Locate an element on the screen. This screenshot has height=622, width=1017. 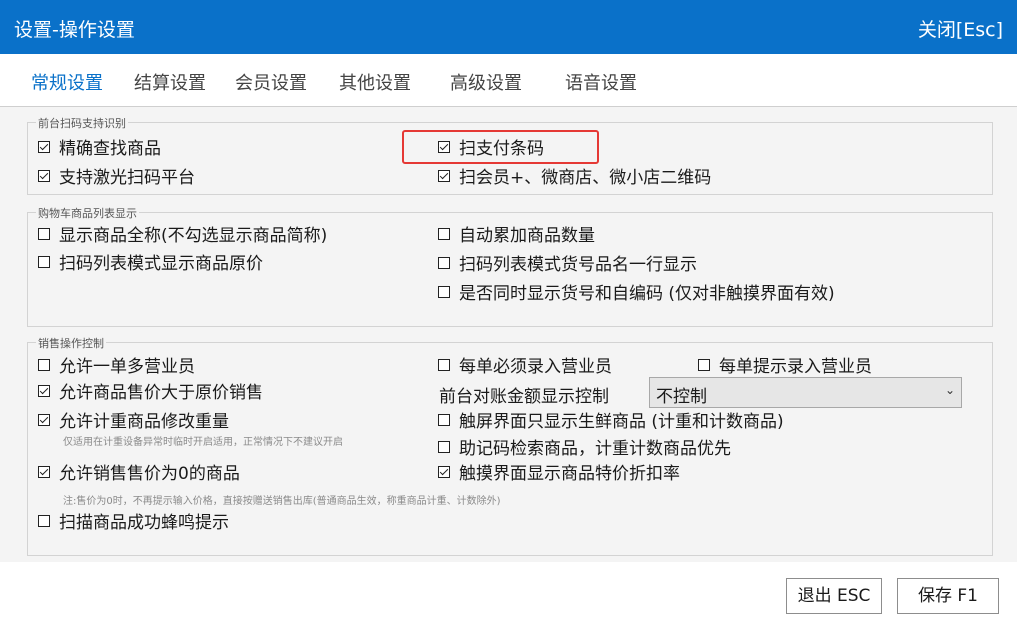
modify-weight-checkbox: 允许计重商品修改重量 is located at coordinates (133, 422).